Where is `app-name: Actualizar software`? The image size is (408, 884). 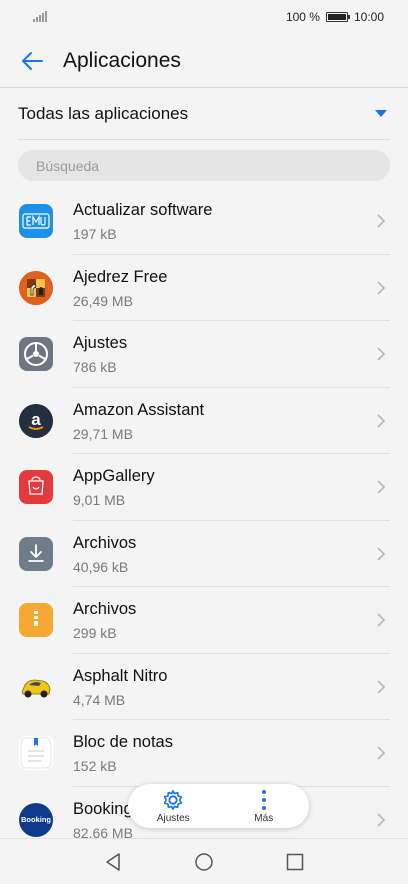
app-name: Actualizar software is located at coordinates (143, 210).